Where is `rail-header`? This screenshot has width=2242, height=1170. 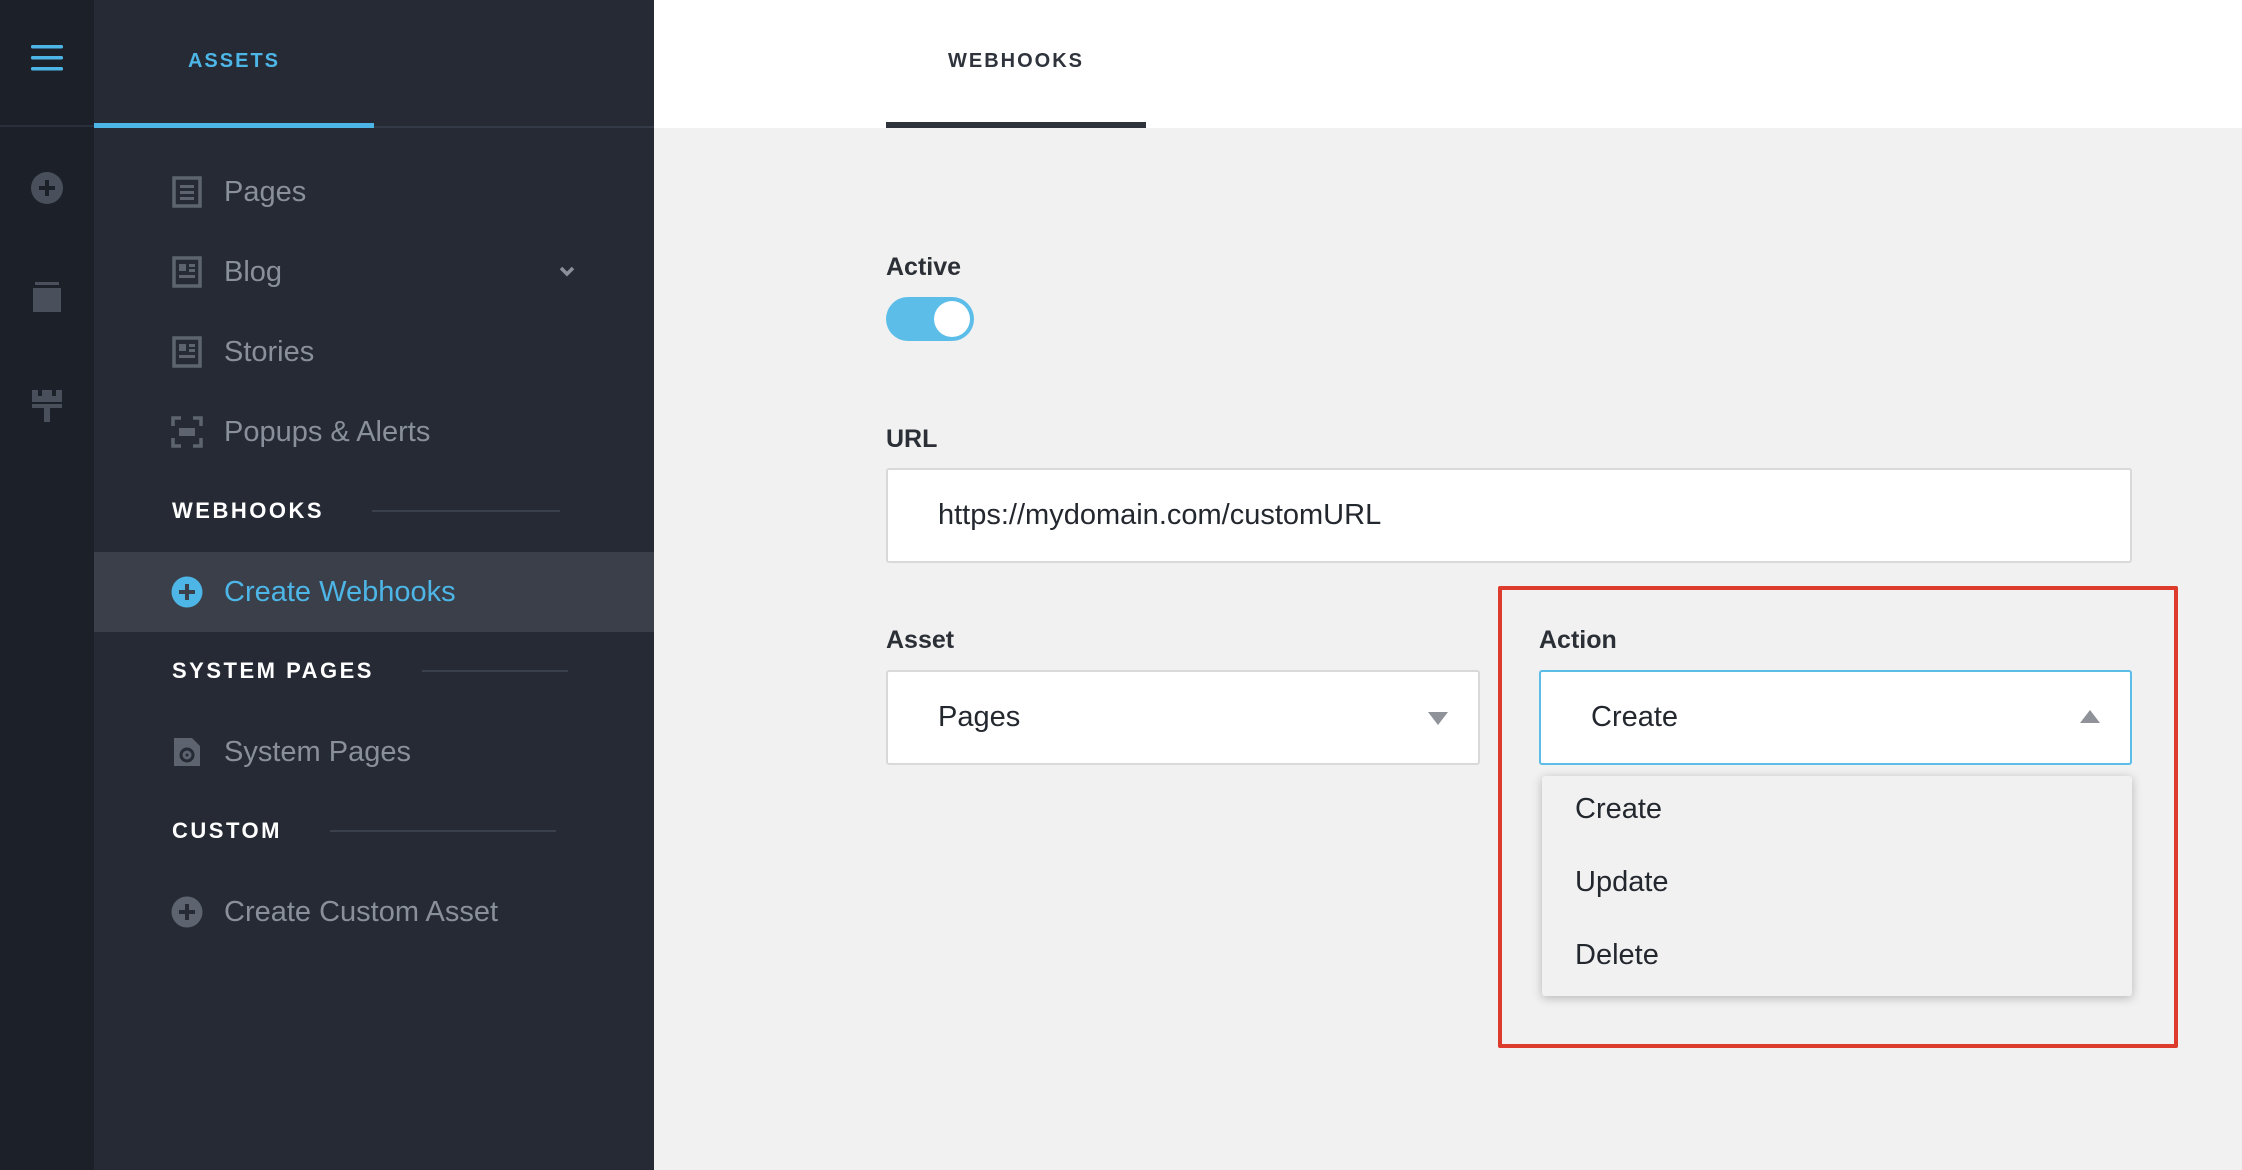 rail-header is located at coordinates (47, 63).